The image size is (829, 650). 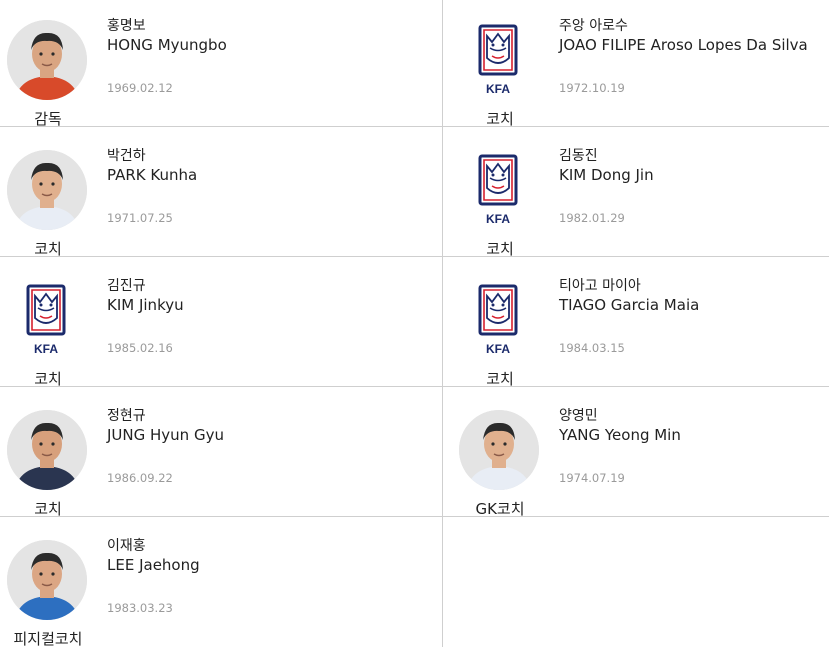 I want to click on staff-birthdate: 1983.03.23, so click(x=140, y=608).